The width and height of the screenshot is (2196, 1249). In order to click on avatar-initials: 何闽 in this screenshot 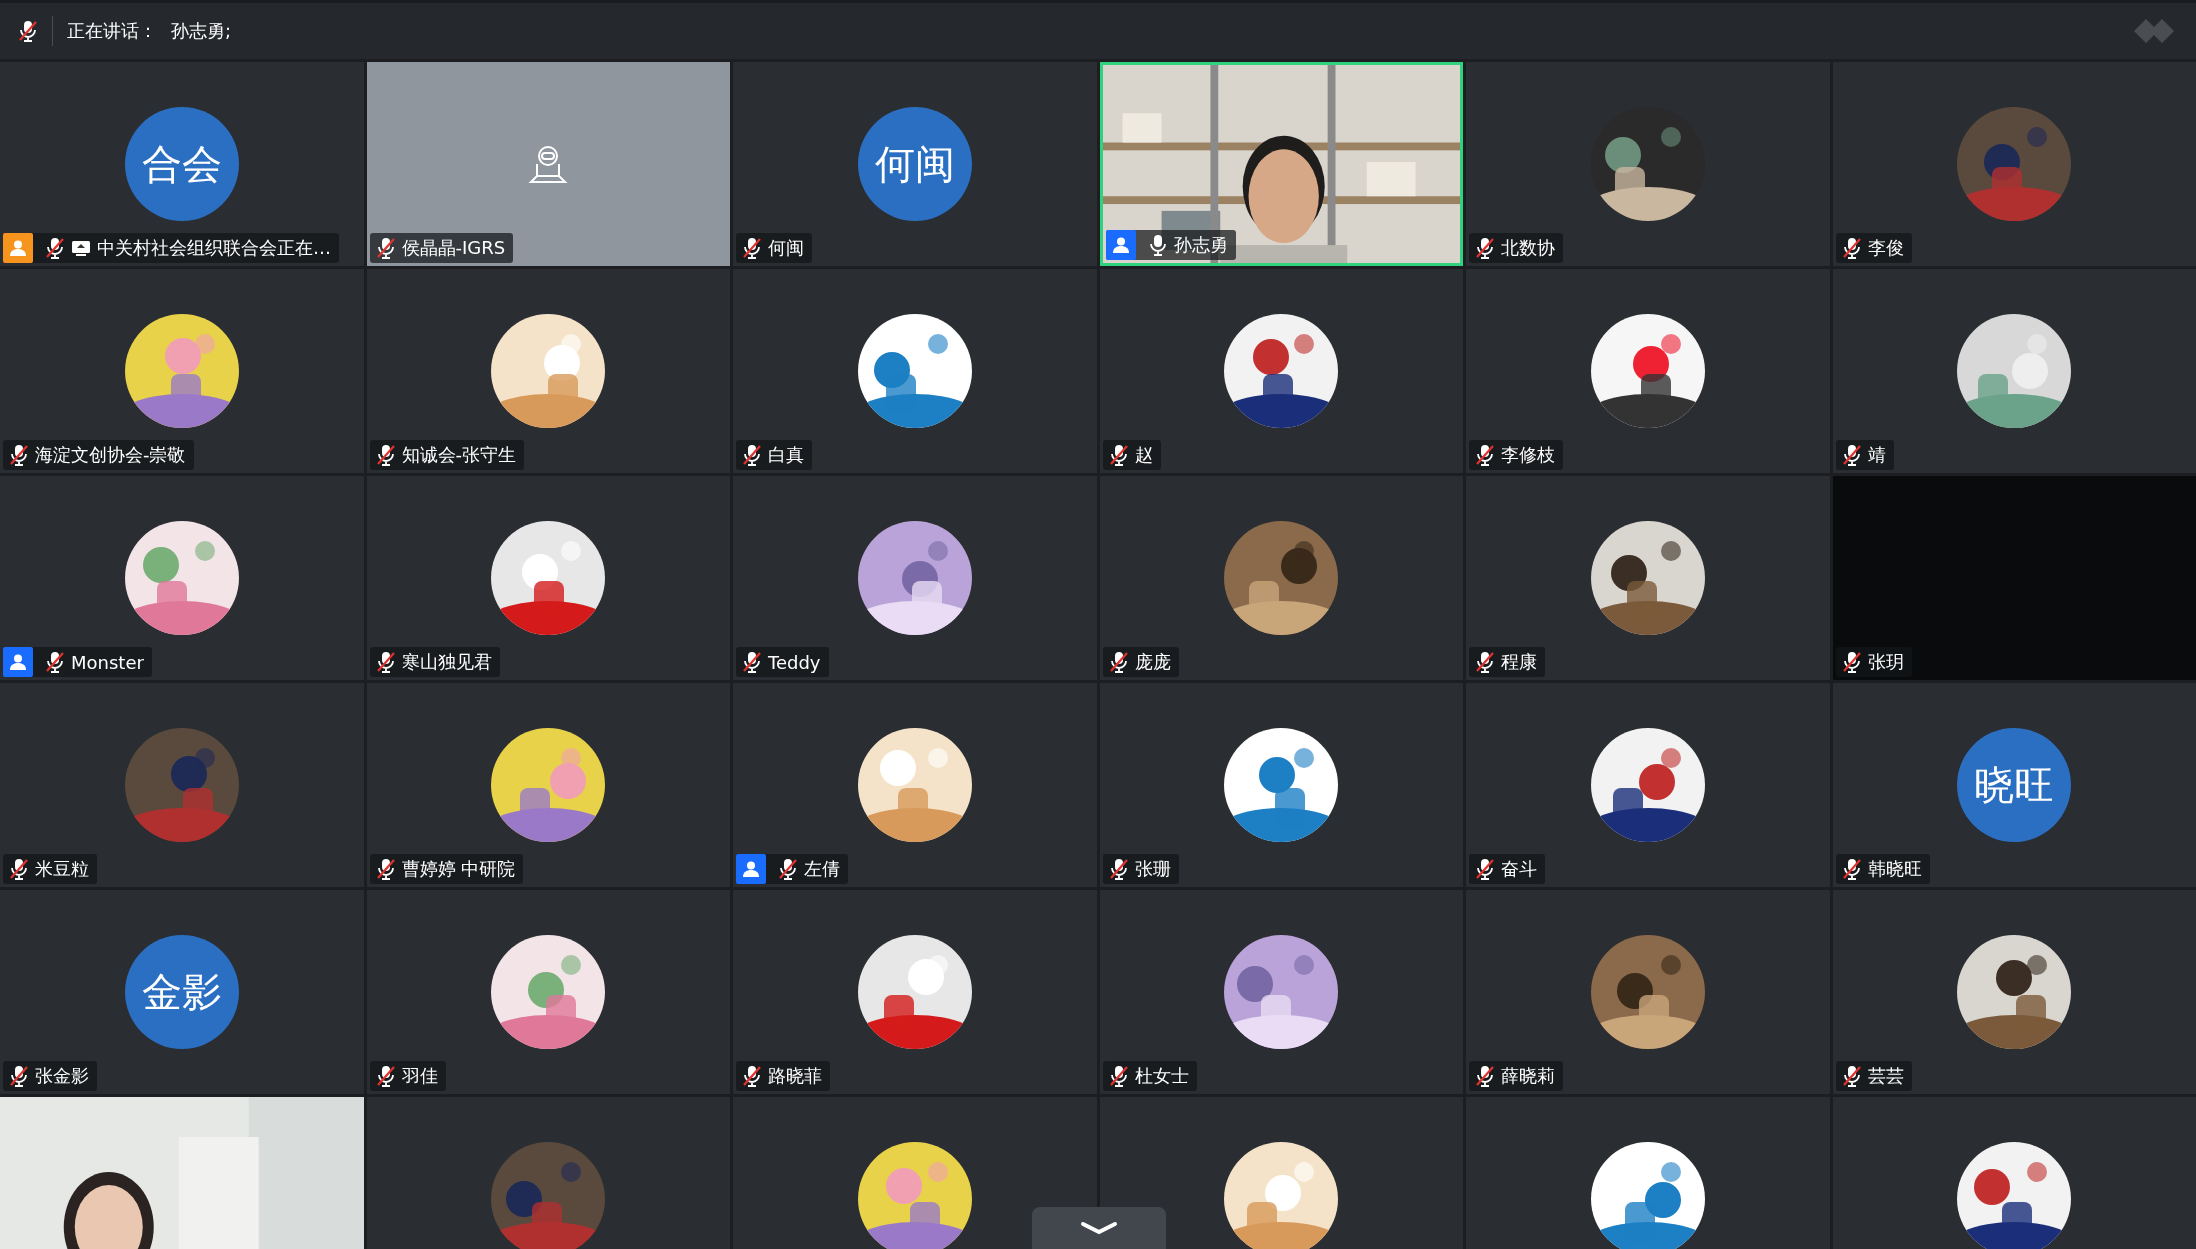, I will do `click(914, 164)`.